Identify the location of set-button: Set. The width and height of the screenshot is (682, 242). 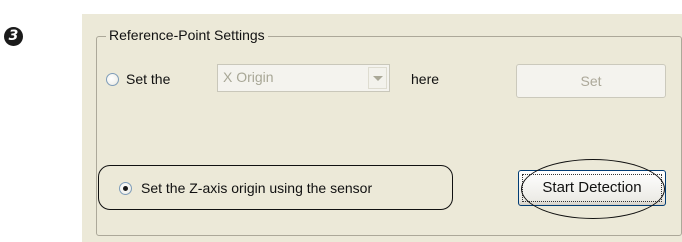
(591, 81).